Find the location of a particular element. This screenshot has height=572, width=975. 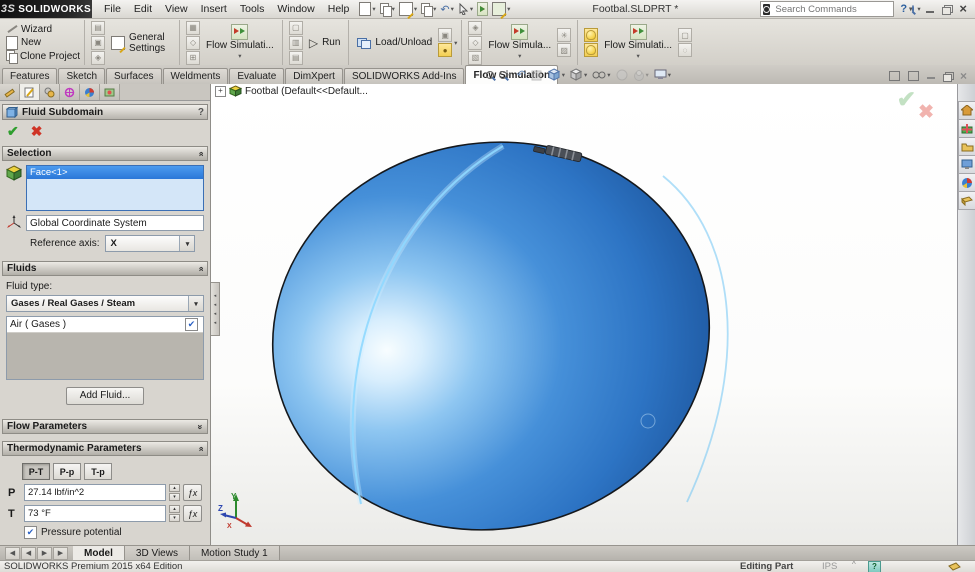

flow-simulation-conditions-button: Flow Simula... ▾ is located at coordinates (519, 42).